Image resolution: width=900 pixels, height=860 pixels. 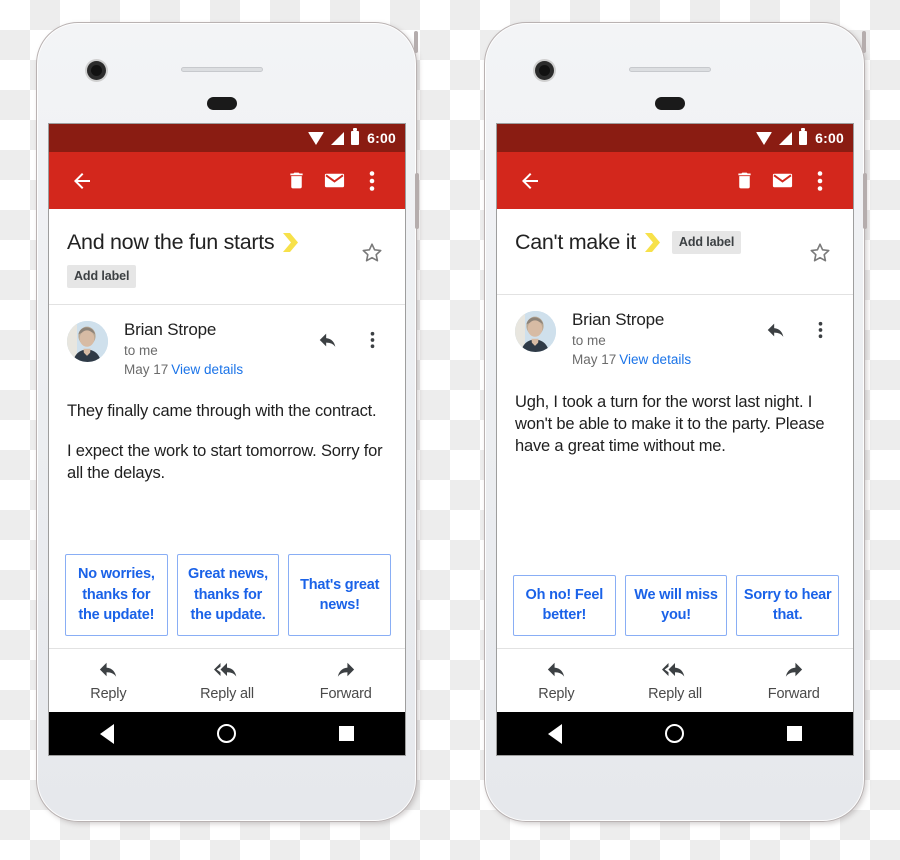 I want to click on page-title: Can't make it, so click(x=575, y=242).